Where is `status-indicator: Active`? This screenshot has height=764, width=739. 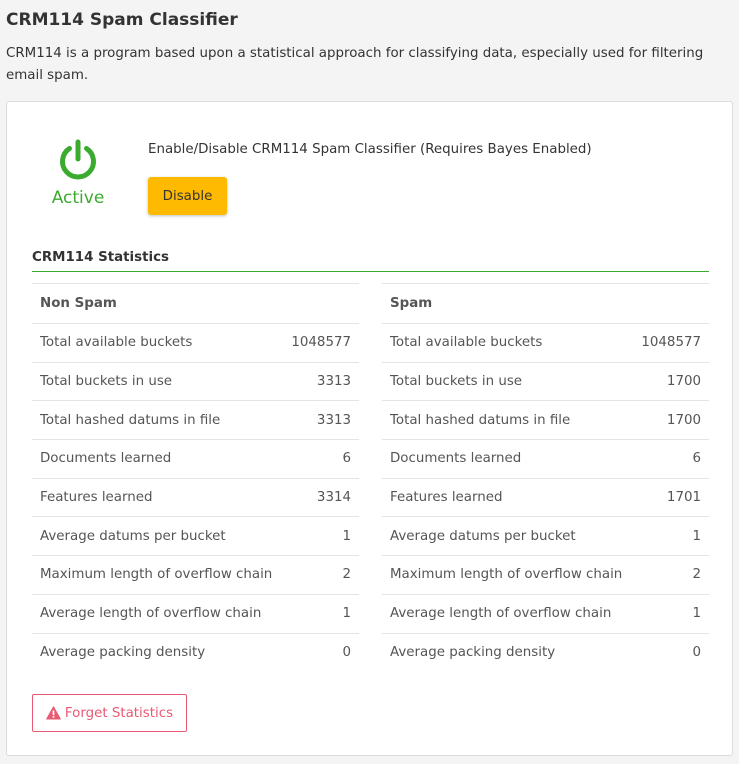 status-indicator: Active is located at coordinates (78, 173).